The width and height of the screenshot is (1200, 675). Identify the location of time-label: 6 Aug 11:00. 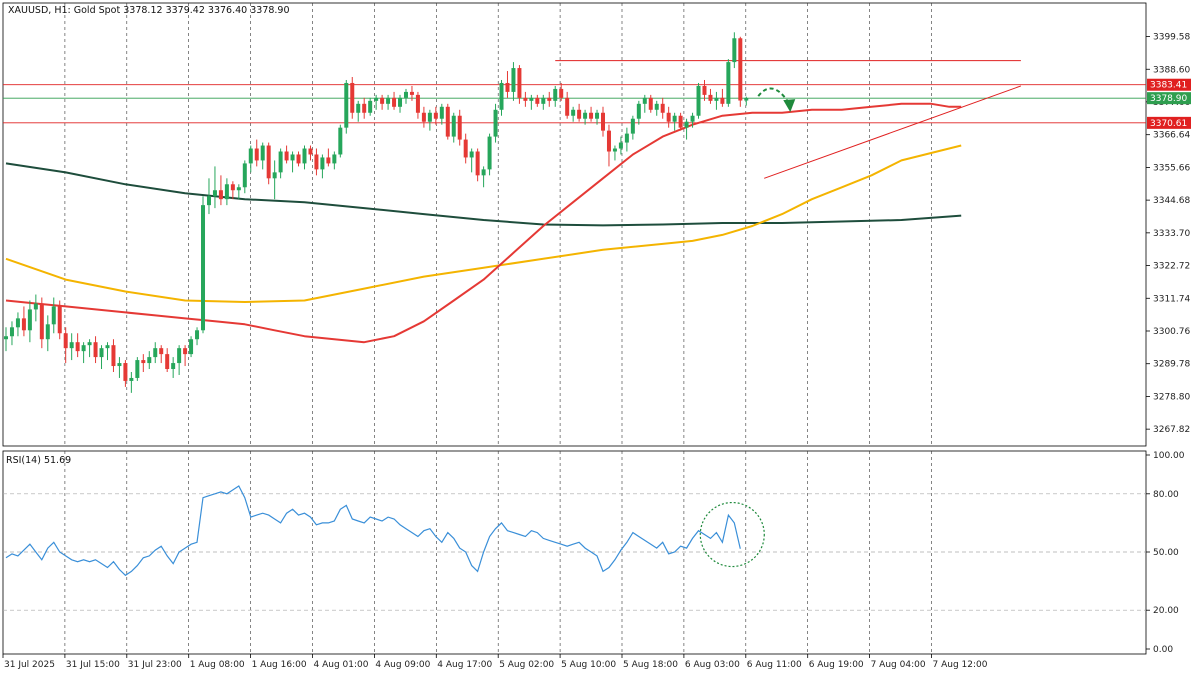
(774, 665).